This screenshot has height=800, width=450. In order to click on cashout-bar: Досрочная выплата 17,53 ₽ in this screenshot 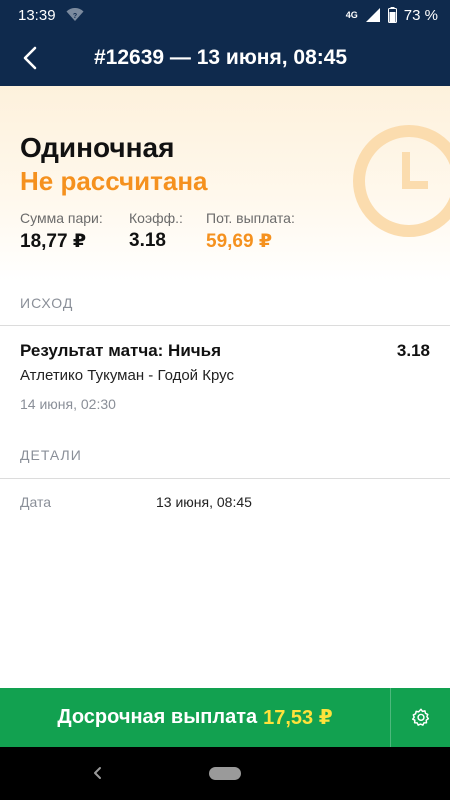, I will do `click(225, 717)`.